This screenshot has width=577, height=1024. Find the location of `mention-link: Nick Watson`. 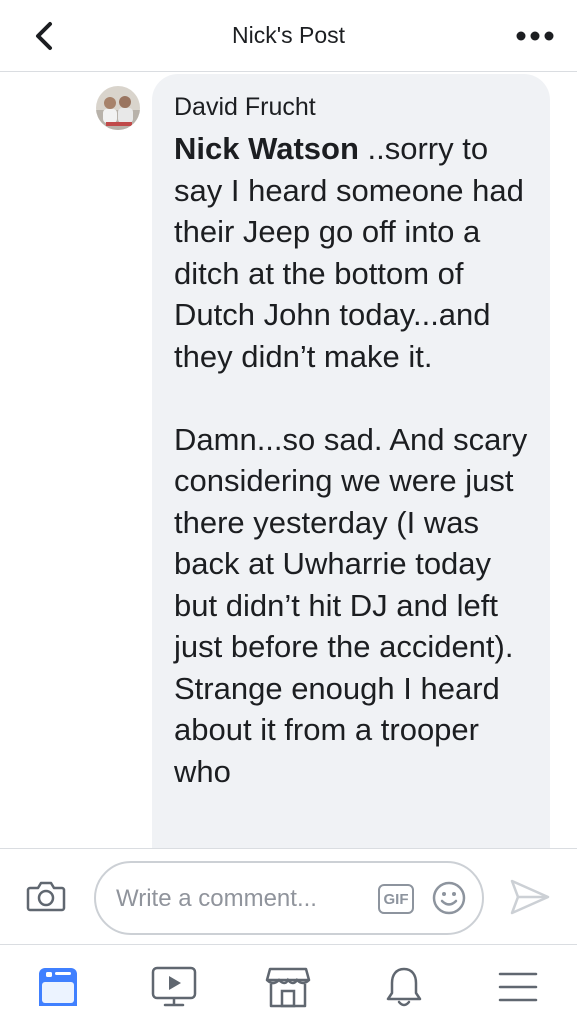

mention-link: Nick Watson is located at coordinates (266, 148).